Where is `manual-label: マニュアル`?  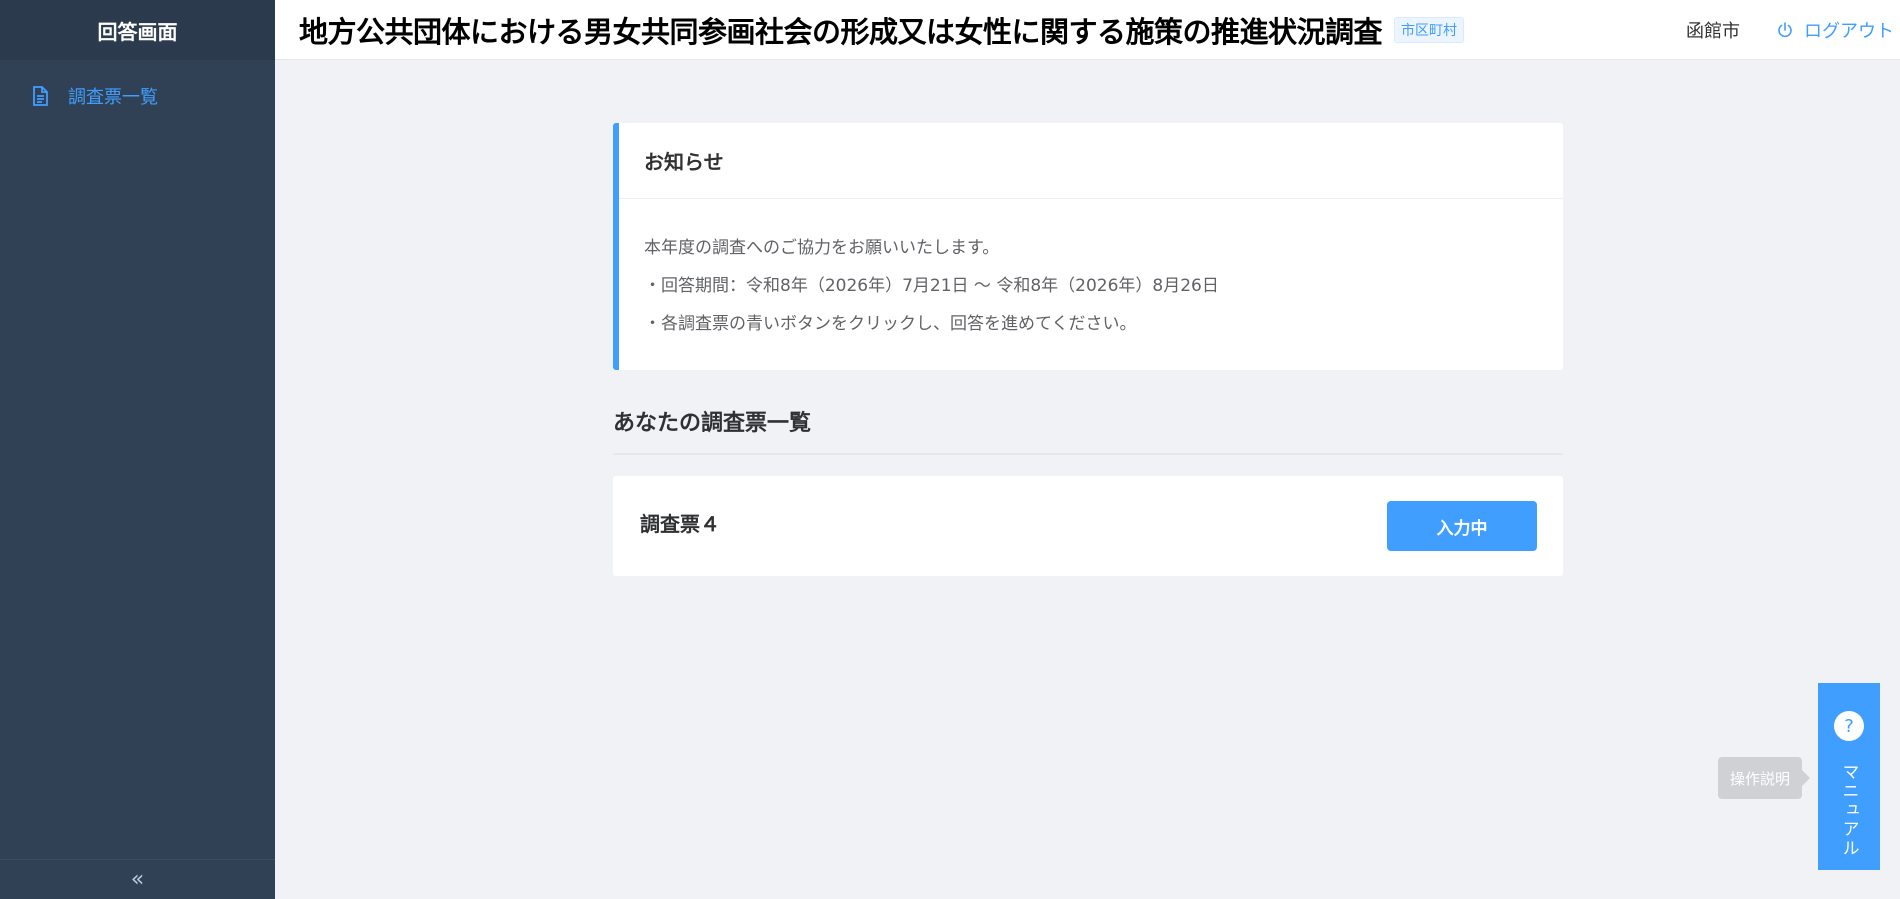
manual-label: マニュアル is located at coordinates (1848, 810).